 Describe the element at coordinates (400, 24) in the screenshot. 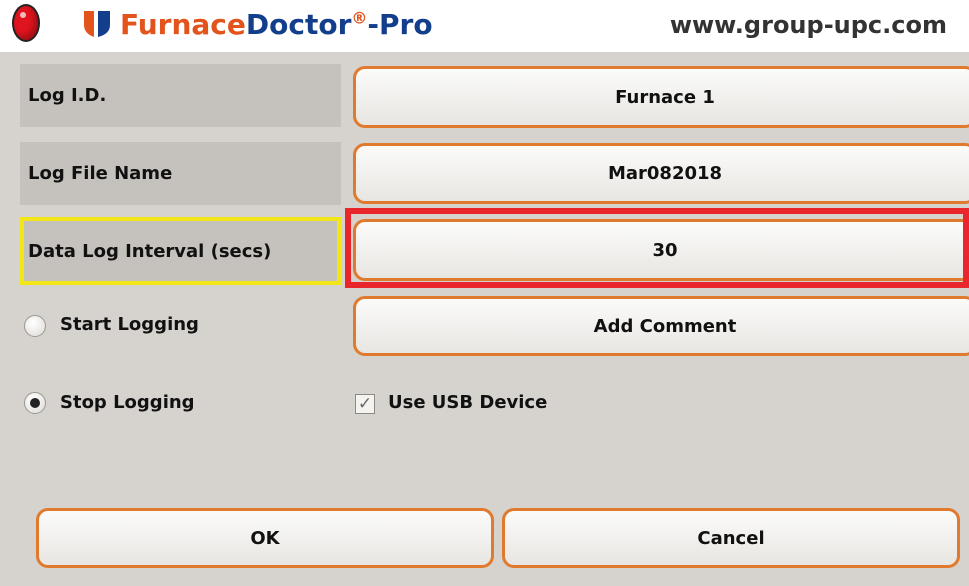

I see `brand-pro: -Pro` at that location.